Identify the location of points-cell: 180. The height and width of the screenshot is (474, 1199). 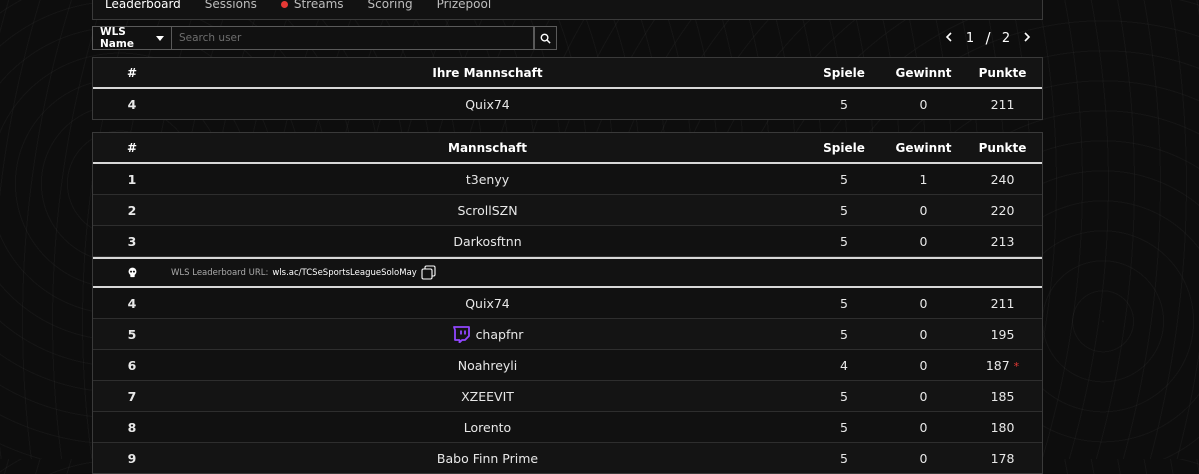
(1002, 427).